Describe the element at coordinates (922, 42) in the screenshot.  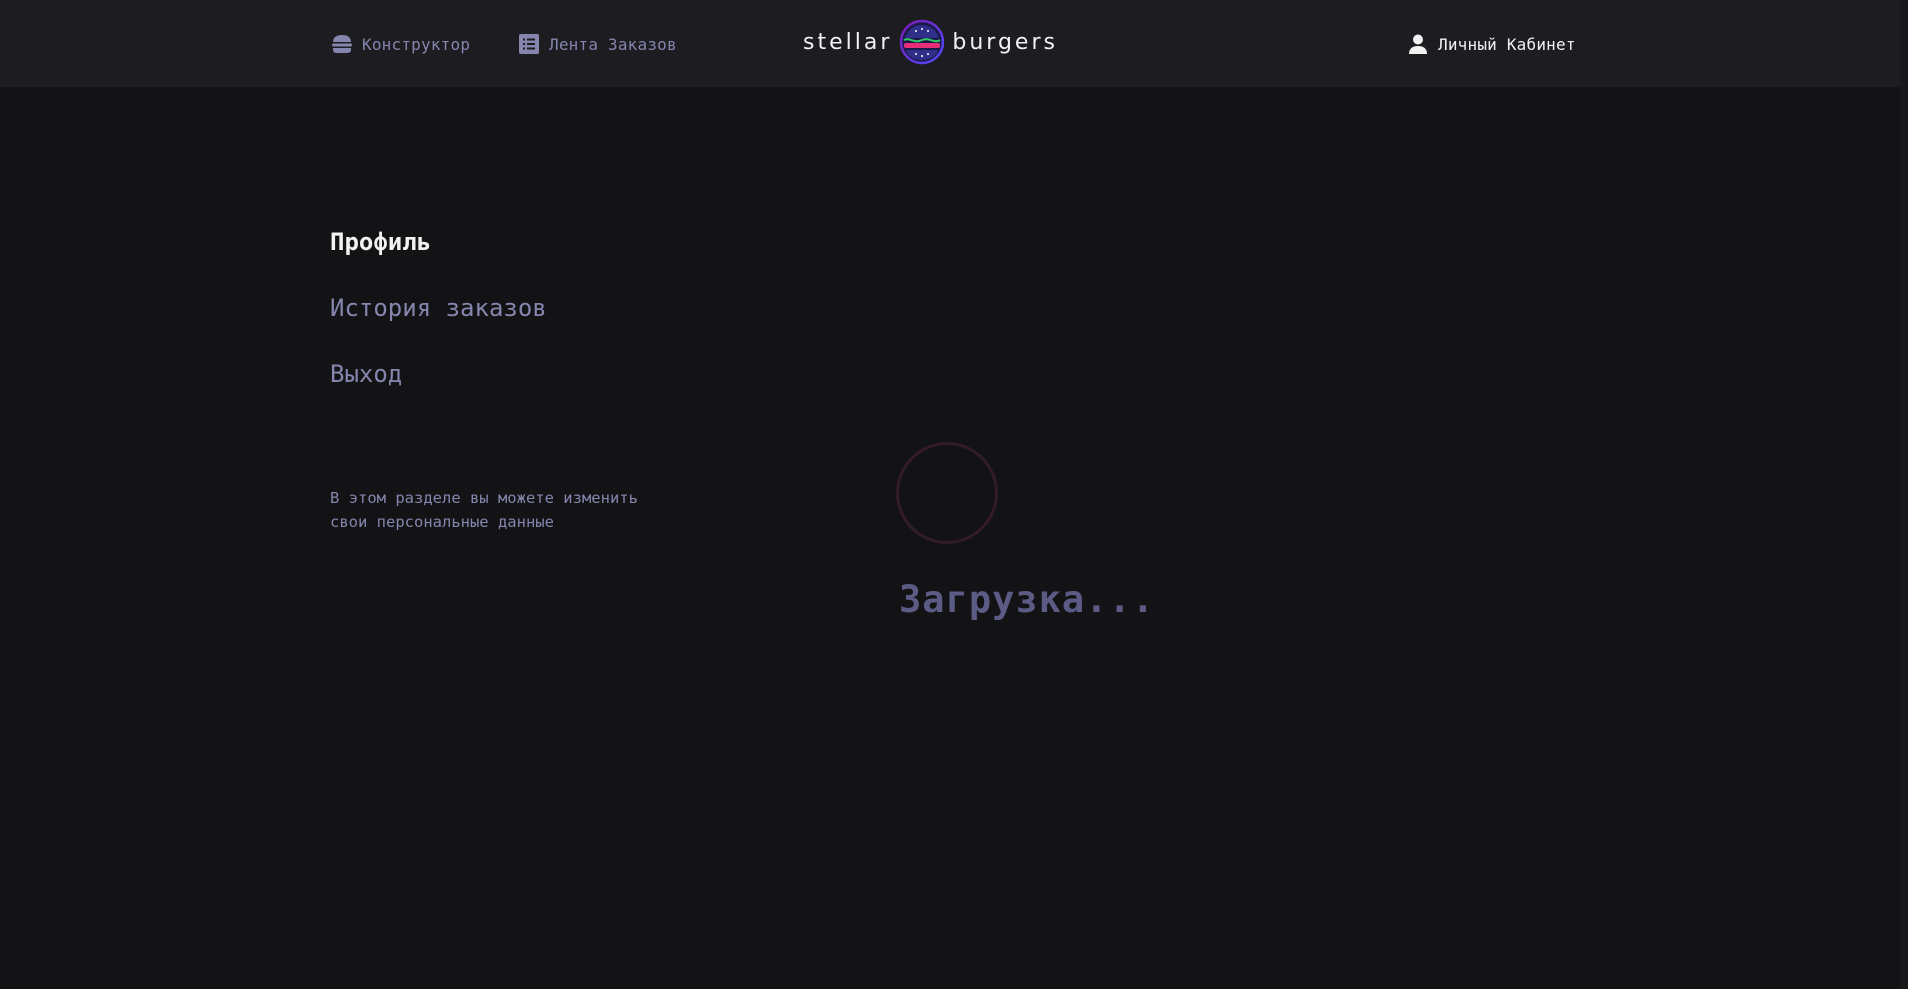
I see `burger-logo-icon` at that location.